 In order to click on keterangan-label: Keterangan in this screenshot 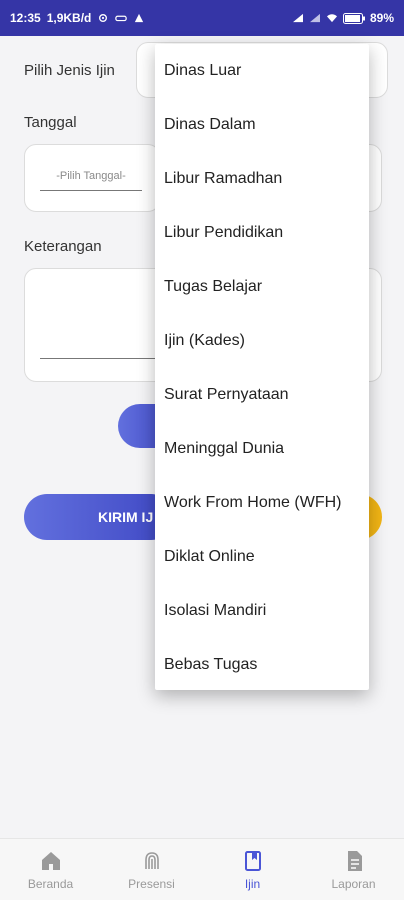, I will do `click(63, 246)`.